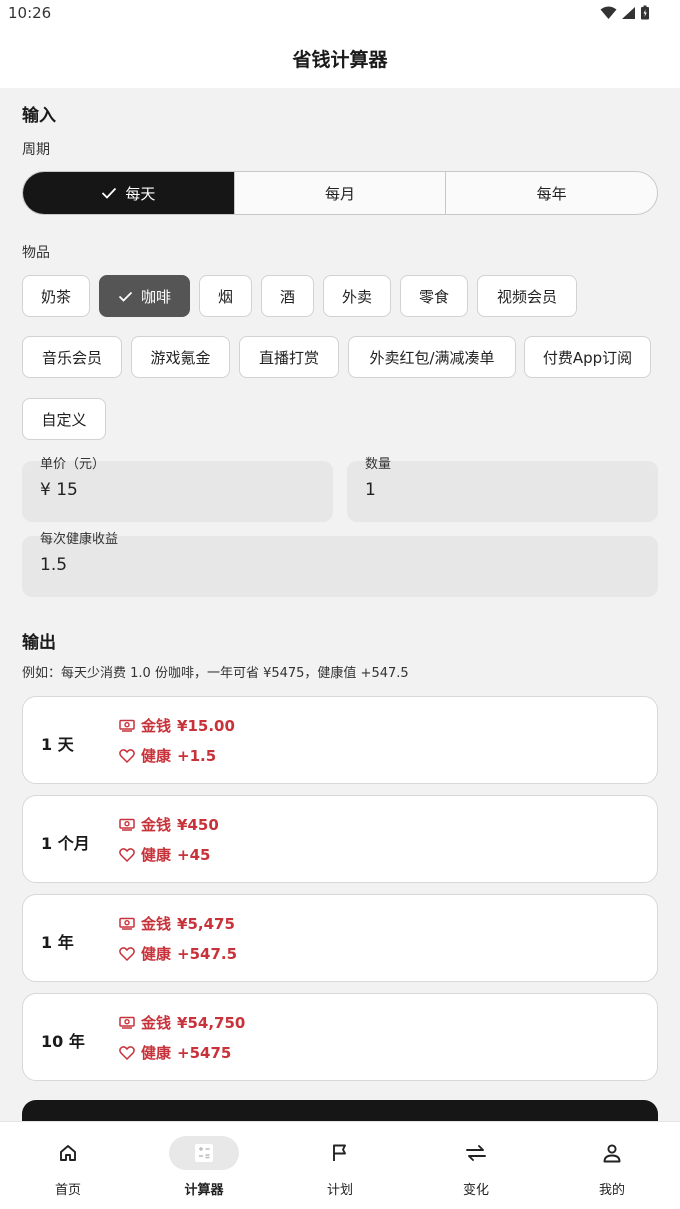  I want to click on result-health-row: 健康 +45, so click(164, 854).